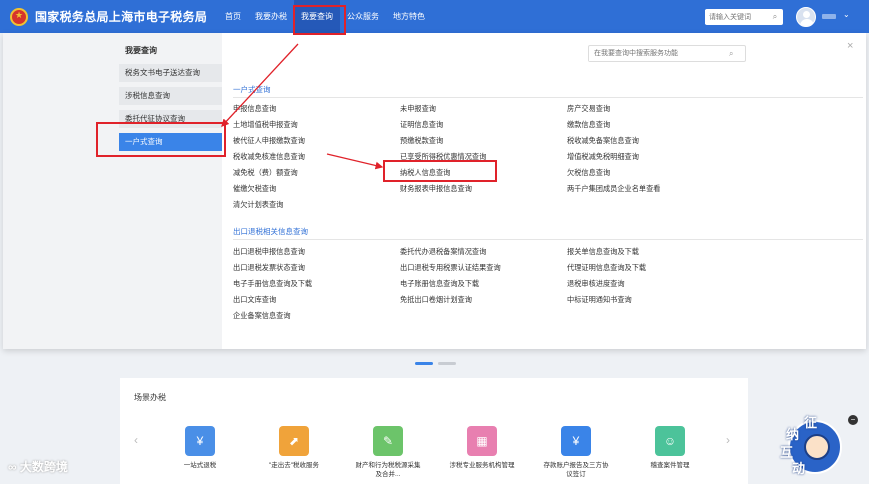 The width and height of the screenshot is (869, 484). I want to click on query-link: 预缴税款查询, so click(421, 141).